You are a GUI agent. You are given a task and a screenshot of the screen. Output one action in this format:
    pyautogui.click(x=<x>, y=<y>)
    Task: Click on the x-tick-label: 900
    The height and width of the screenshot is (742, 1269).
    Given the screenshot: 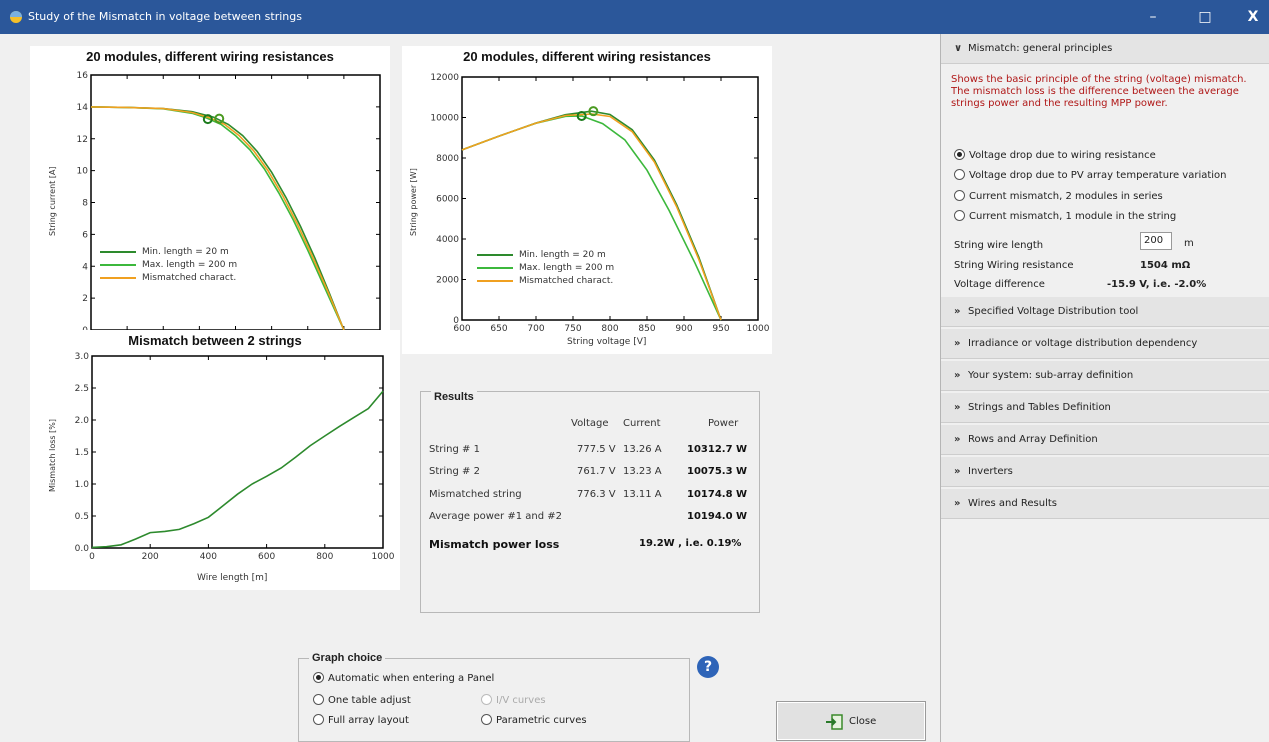 What is the action you would take?
    pyautogui.click(x=683, y=329)
    